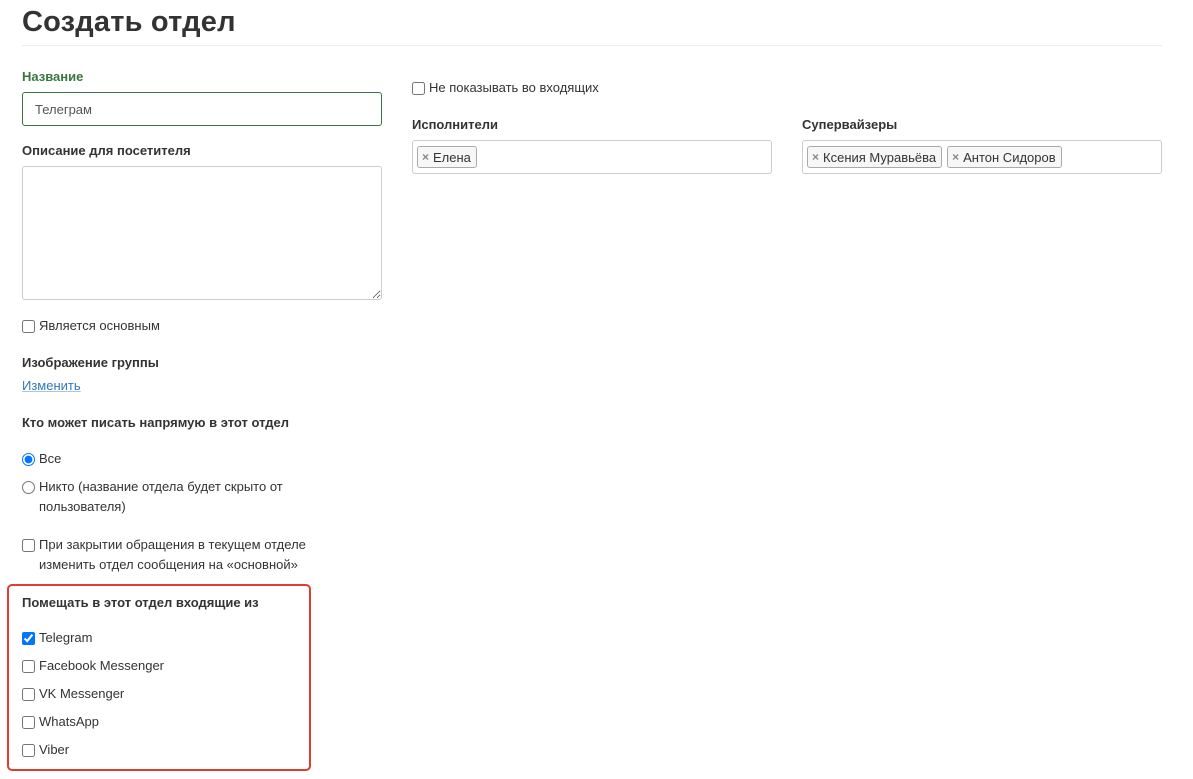 The image size is (1193, 779). I want to click on hide-in-inbox-checkbox, so click(418, 88).